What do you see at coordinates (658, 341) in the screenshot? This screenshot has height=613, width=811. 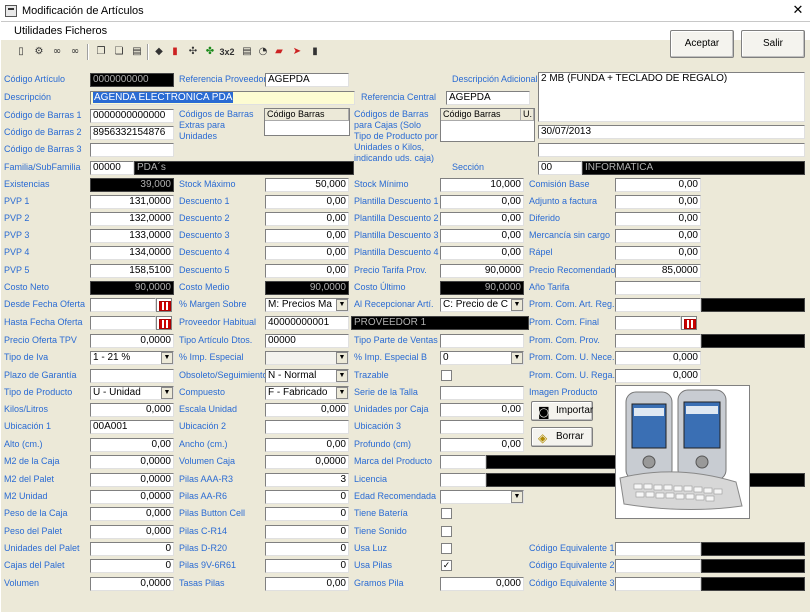 I see `prom-prov-field` at bounding box center [658, 341].